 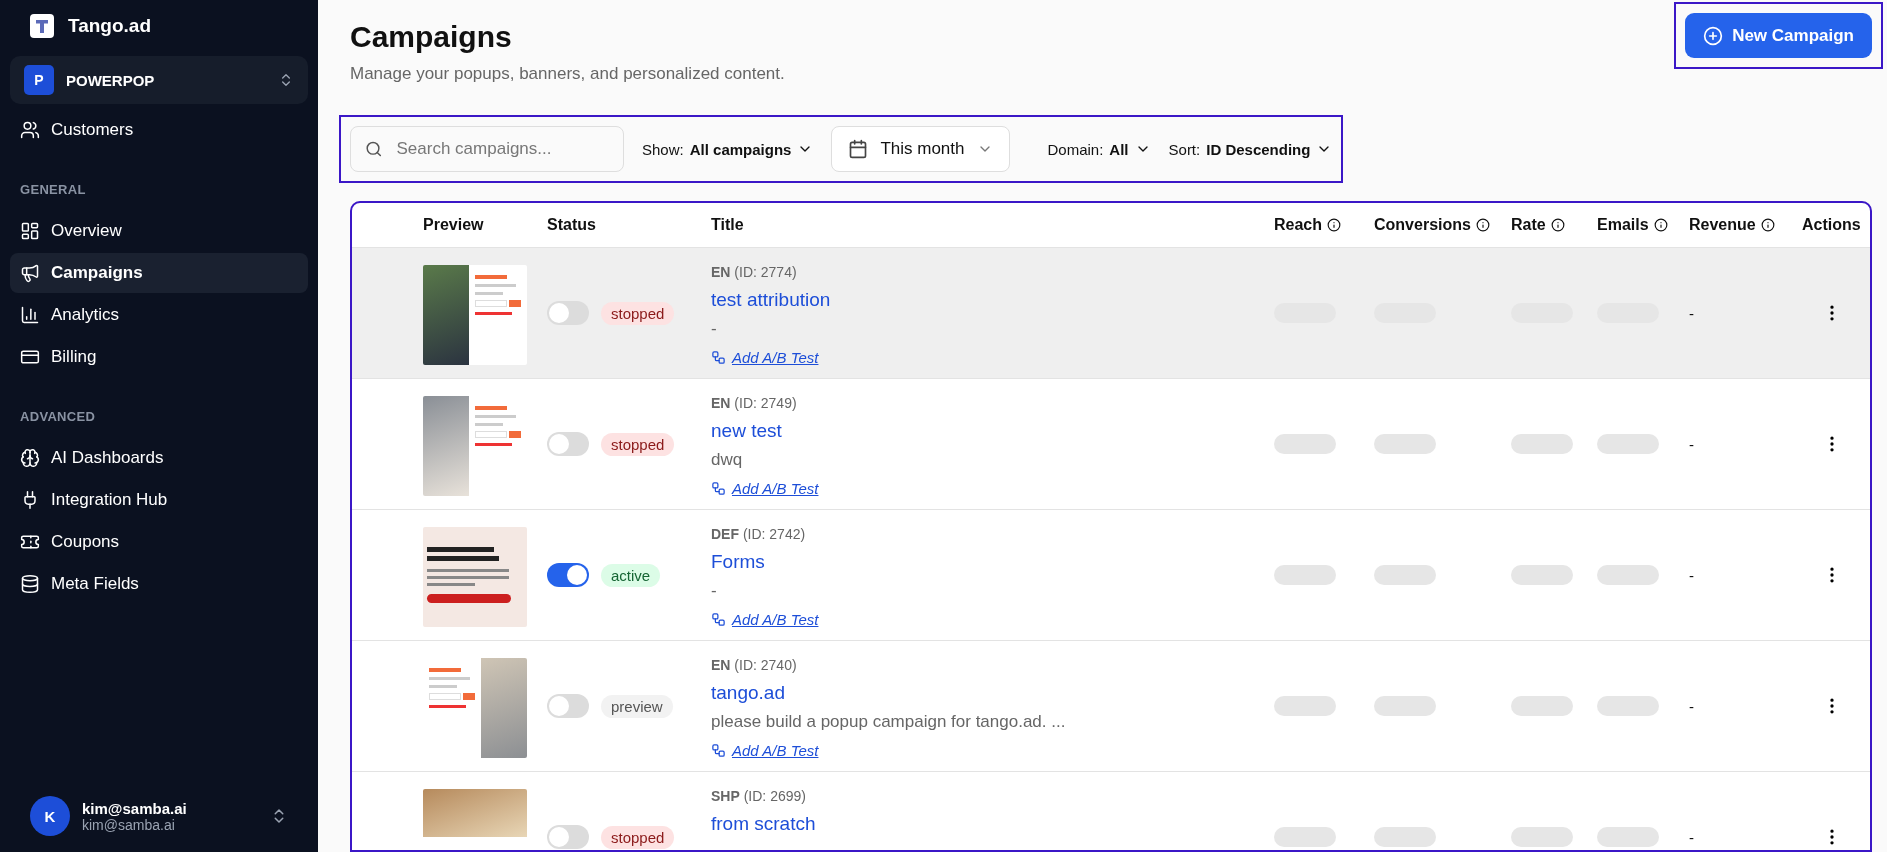 What do you see at coordinates (159, 500) in the screenshot?
I see `nav-item: Integration Hub` at bounding box center [159, 500].